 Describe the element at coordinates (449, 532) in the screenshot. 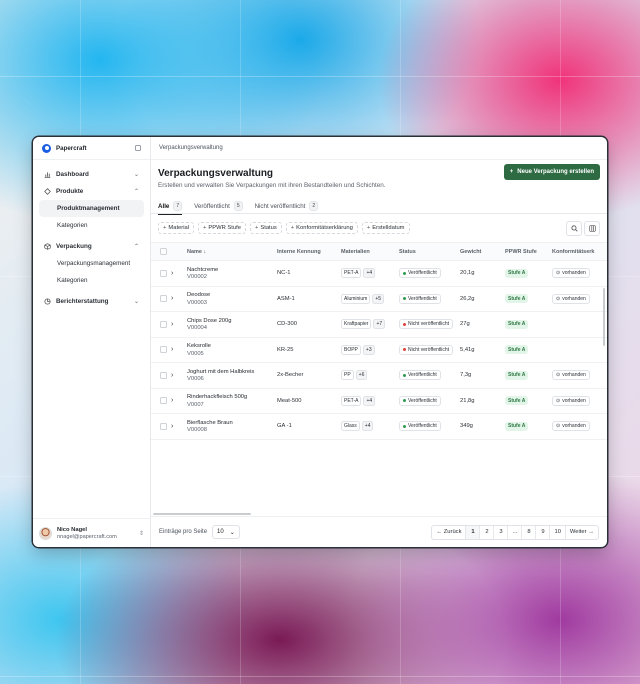

I see `prev-page-button: ← Zurück` at that location.